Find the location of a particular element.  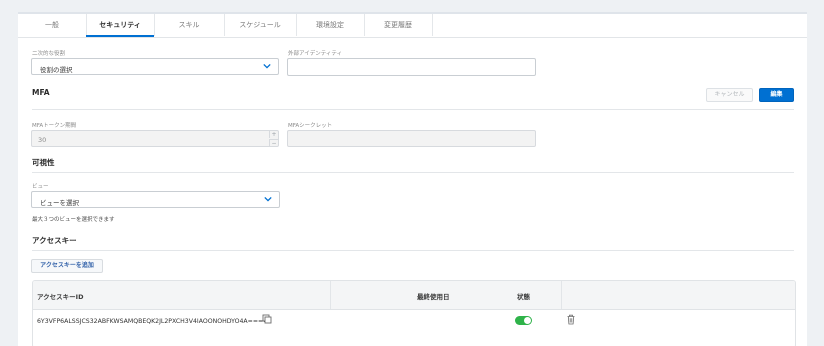

external-identity-label: 外部アイデンティティ is located at coordinates (315, 54).